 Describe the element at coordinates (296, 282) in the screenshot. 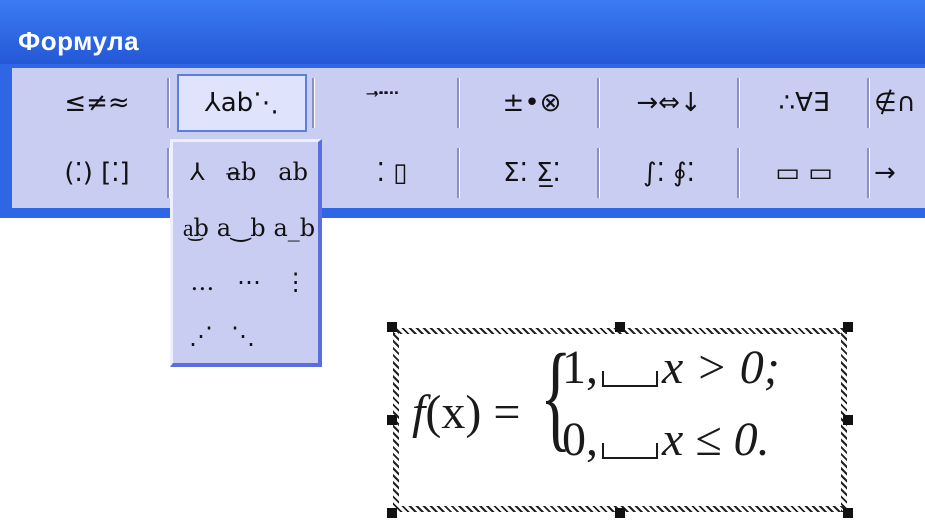

I see `vertical-ellipsis-item: ⋮` at that location.